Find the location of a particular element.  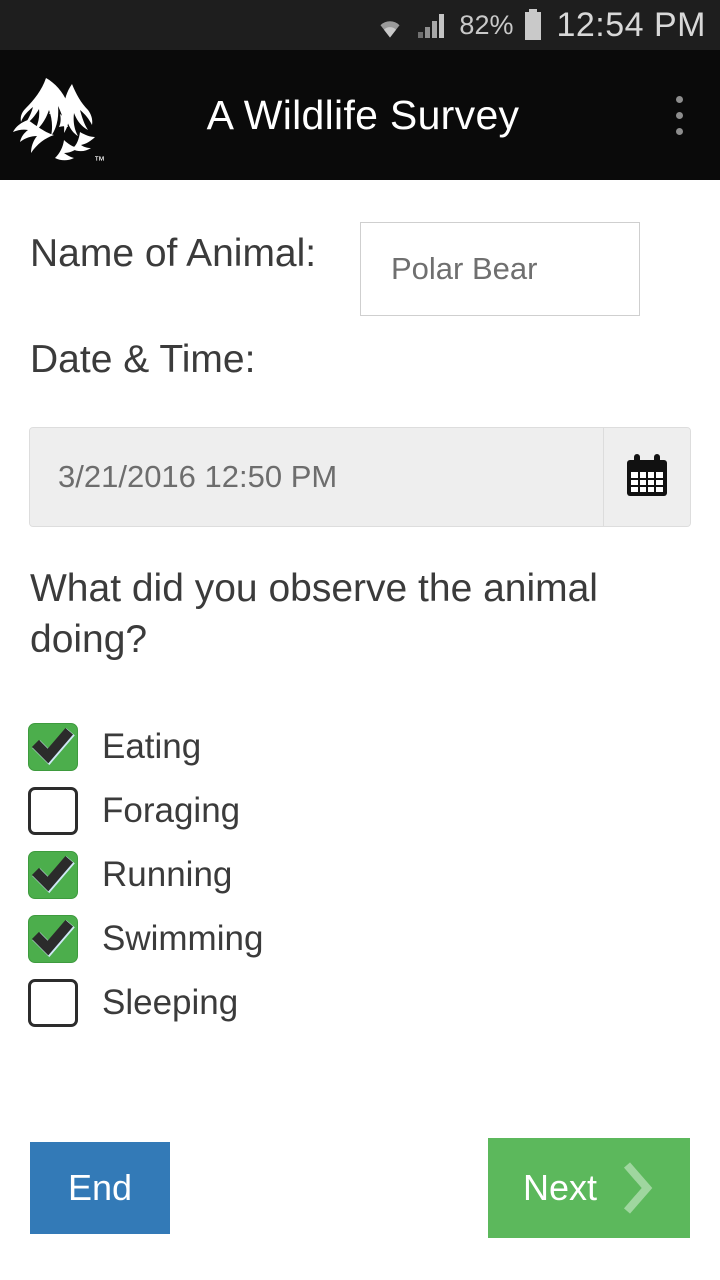

status-clock: 12:54 PM is located at coordinates (631, 25).